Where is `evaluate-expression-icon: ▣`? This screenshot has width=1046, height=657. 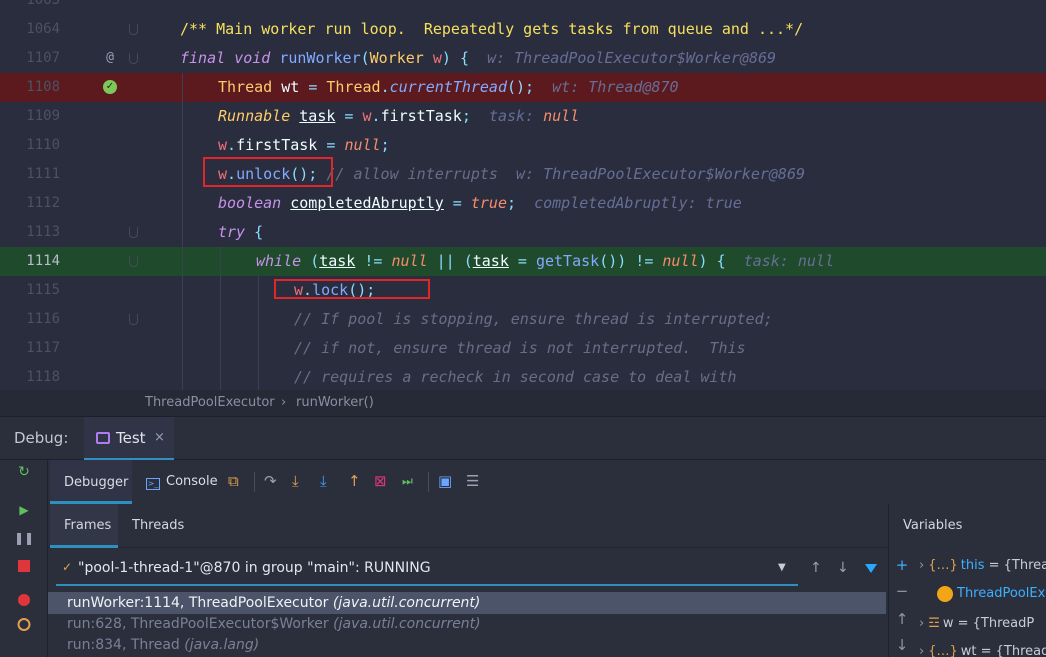 evaluate-expression-icon: ▣ is located at coordinates (445, 481).